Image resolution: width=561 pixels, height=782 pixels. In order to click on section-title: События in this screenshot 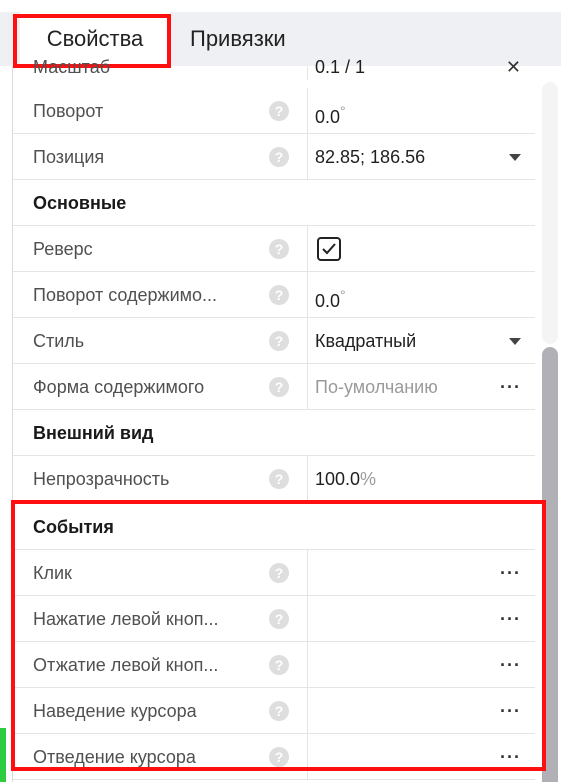, I will do `click(73, 527)`.